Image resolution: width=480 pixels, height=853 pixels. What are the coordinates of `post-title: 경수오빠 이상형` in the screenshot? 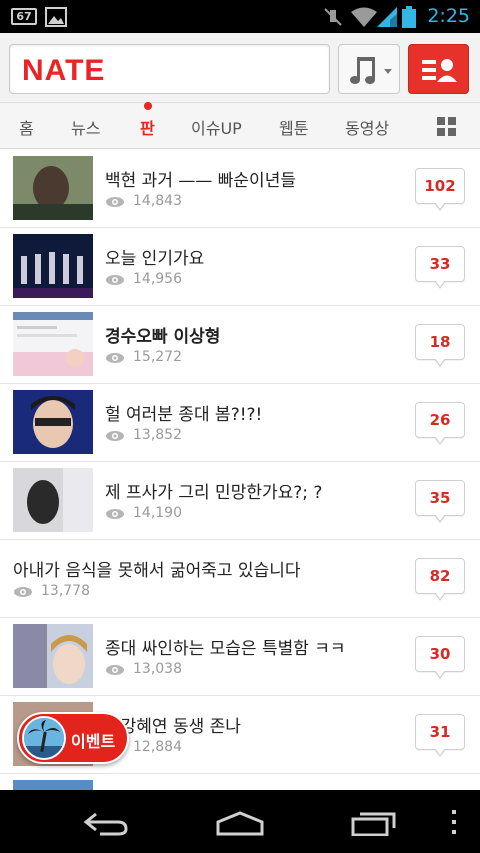 It's located at (163, 337).